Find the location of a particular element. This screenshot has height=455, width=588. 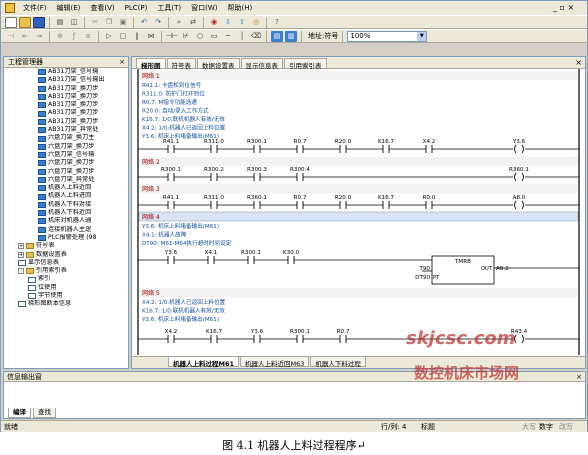

output-tab: 查找 is located at coordinates (44, 413).